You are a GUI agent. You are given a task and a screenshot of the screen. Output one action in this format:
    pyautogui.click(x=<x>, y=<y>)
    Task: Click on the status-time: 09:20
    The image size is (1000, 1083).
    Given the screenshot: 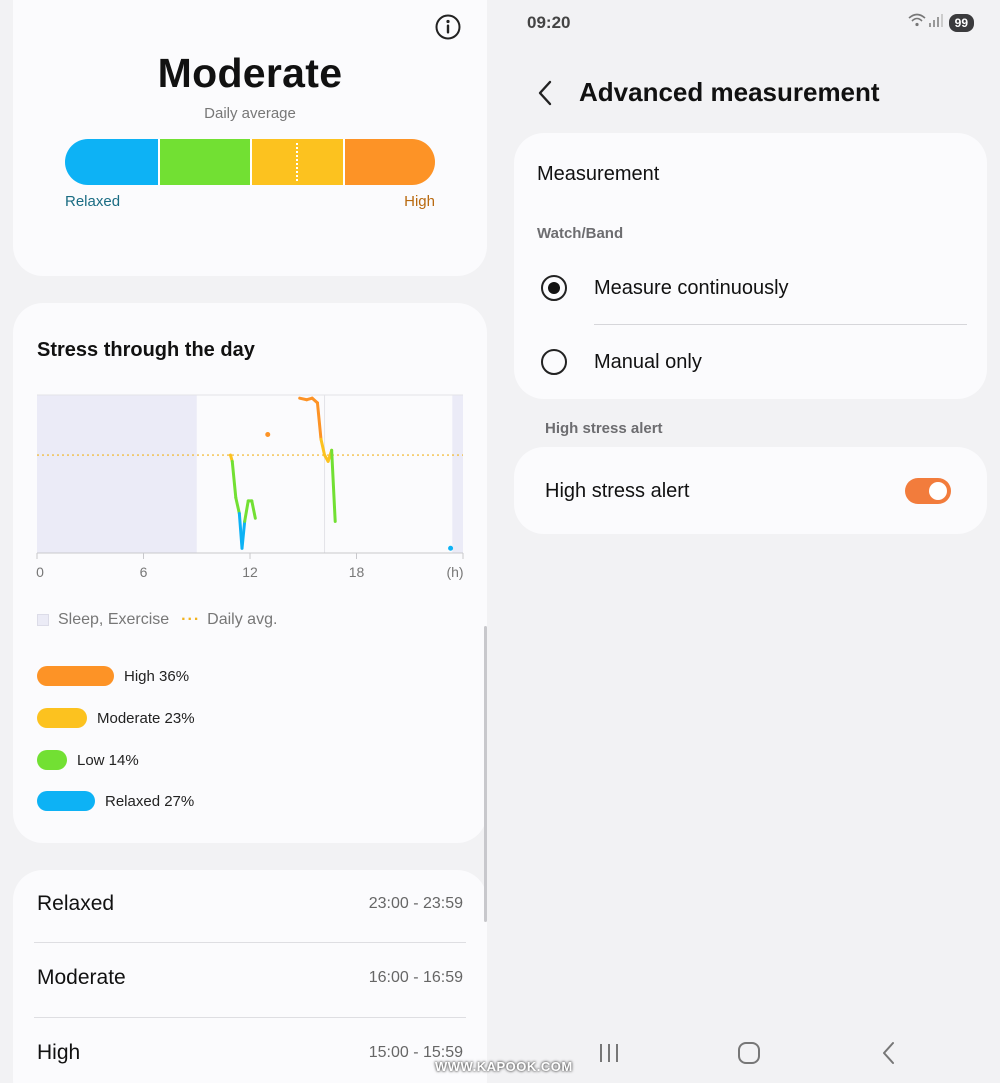 What is the action you would take?
    pyautogui.click(x=549, y=22)
    